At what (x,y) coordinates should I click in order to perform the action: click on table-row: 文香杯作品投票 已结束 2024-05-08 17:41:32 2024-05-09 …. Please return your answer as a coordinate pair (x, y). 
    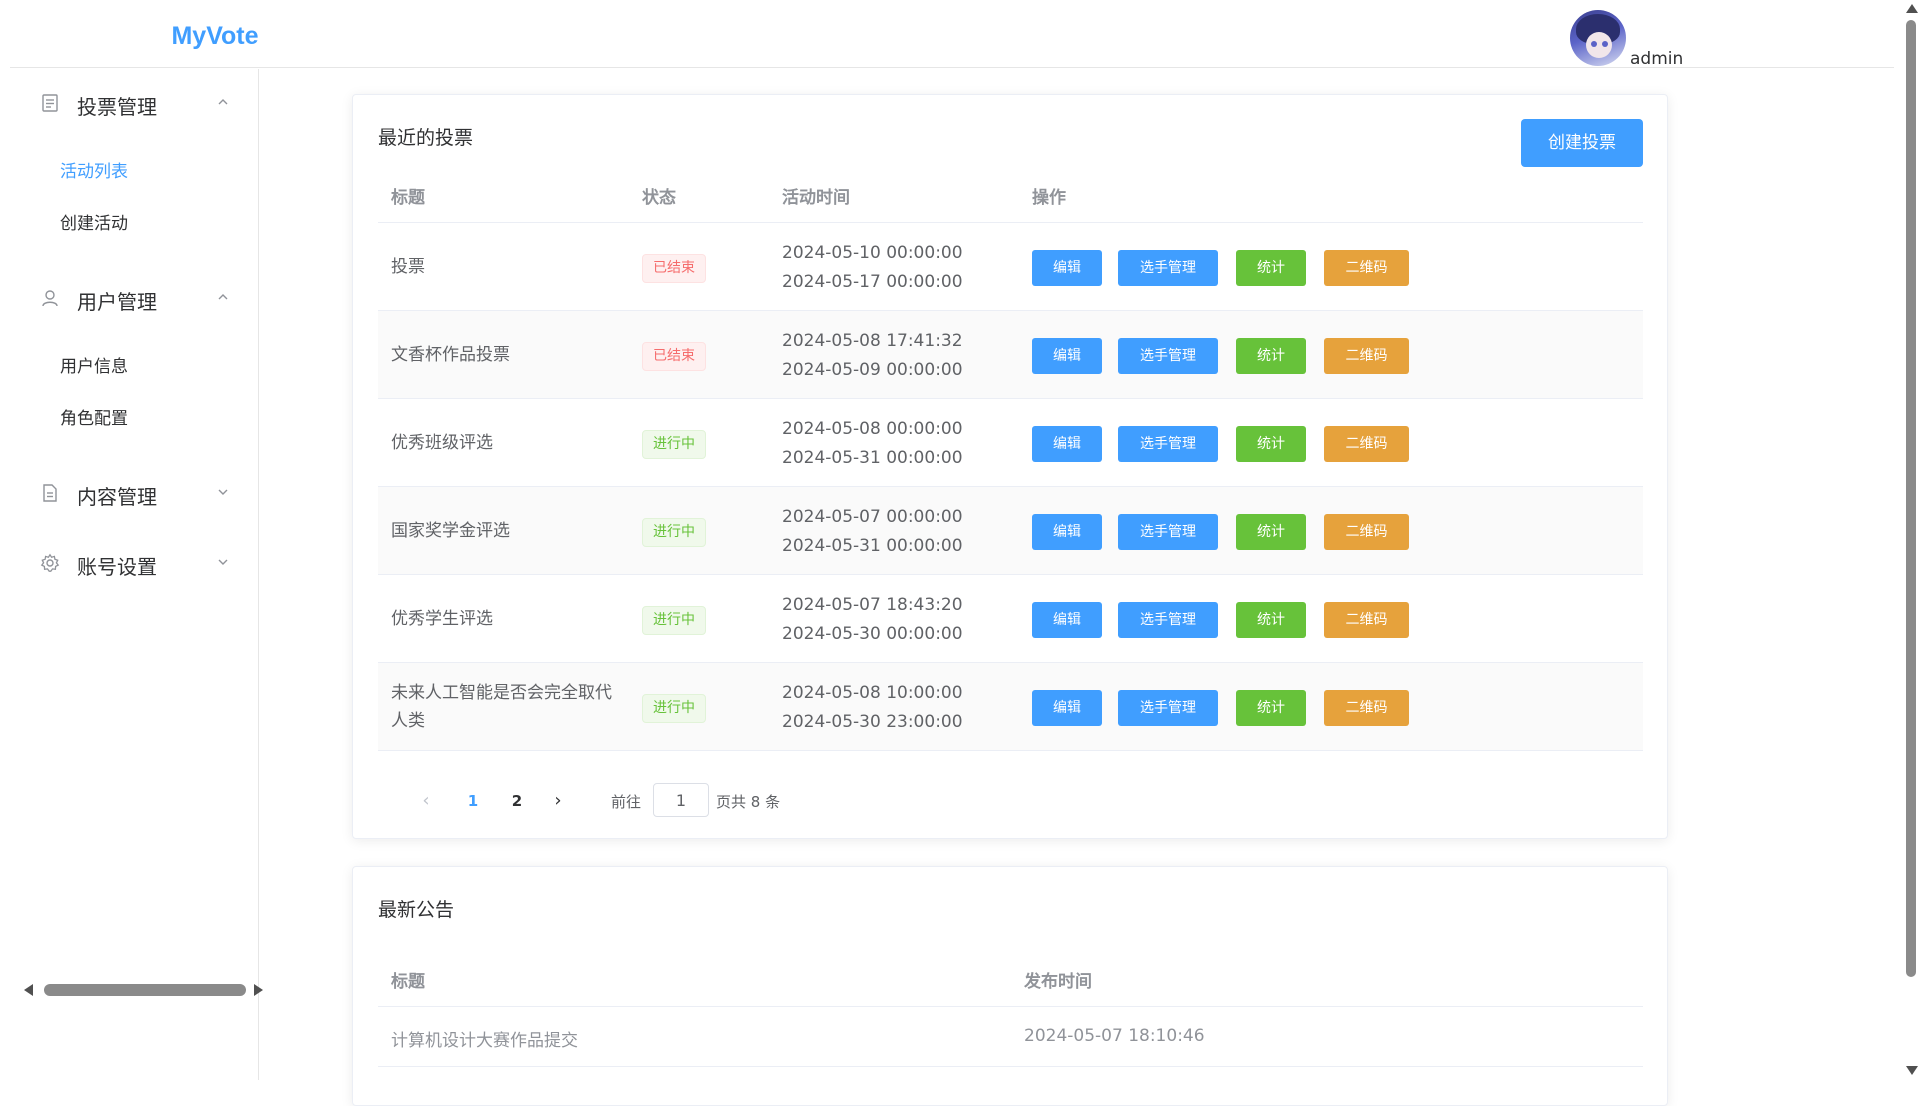
    Looking at the image, I should click on (1010, 355).